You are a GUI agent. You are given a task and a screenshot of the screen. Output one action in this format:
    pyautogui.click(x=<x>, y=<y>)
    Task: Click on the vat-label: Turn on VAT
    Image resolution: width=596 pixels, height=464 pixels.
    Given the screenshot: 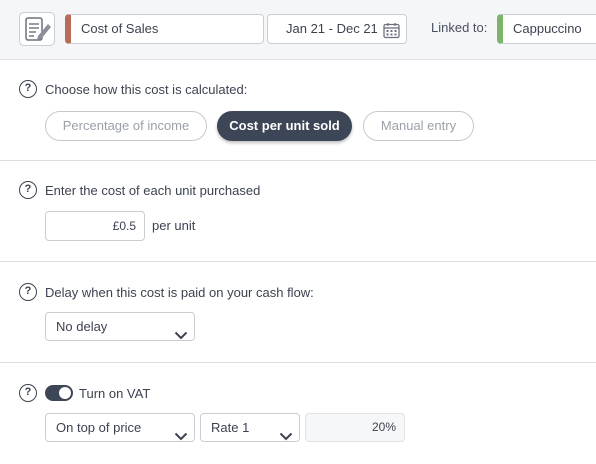 What is the action you would take?
    pyautogui.click(x=115, y=393)
    